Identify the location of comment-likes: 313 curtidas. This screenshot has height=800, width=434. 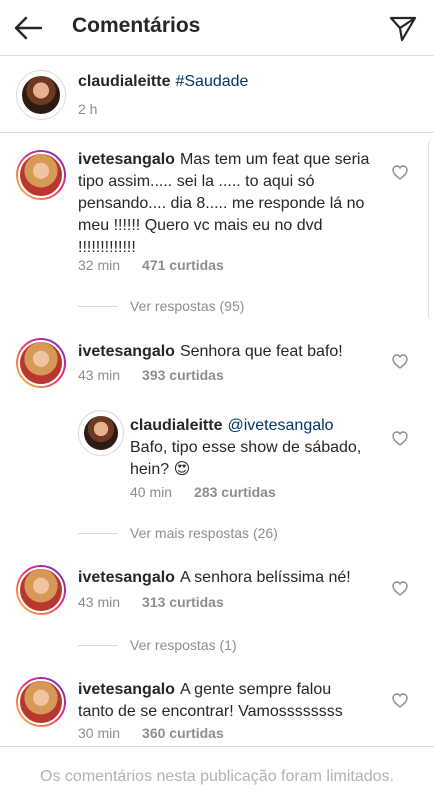
(183, 602).